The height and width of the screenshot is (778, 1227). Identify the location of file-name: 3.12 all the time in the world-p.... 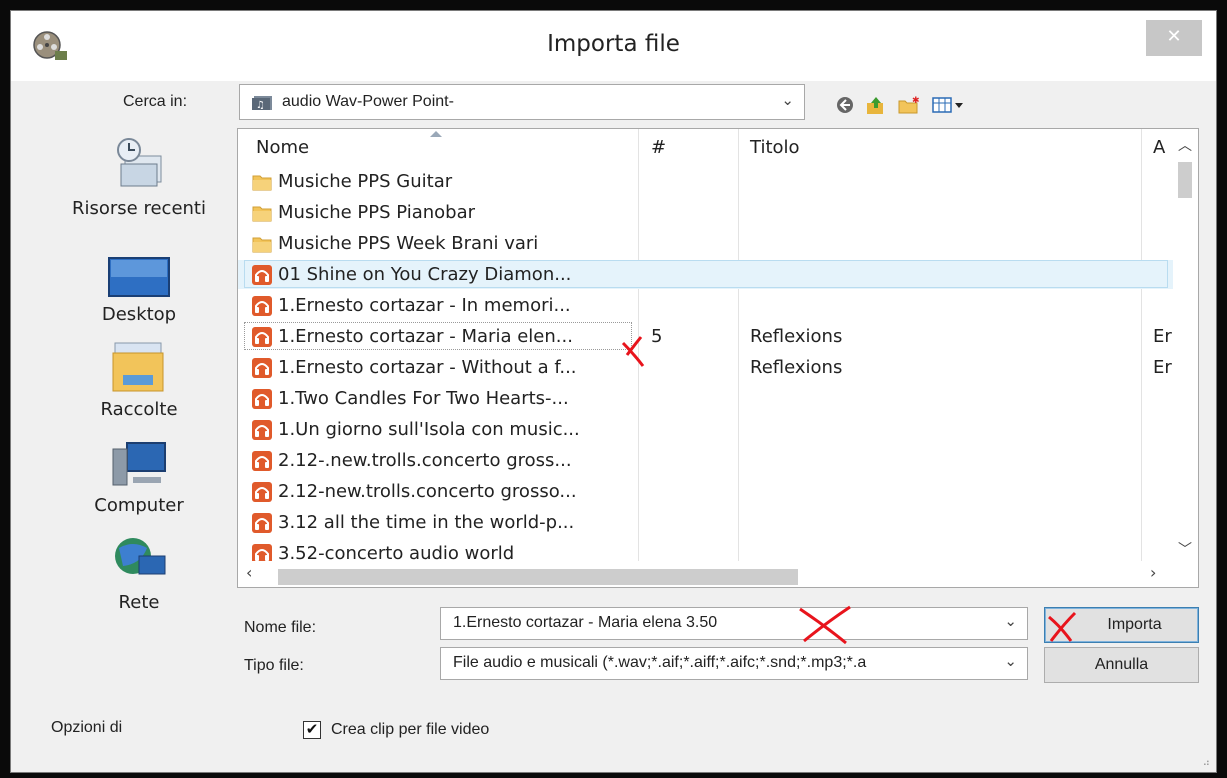
(426, 522).